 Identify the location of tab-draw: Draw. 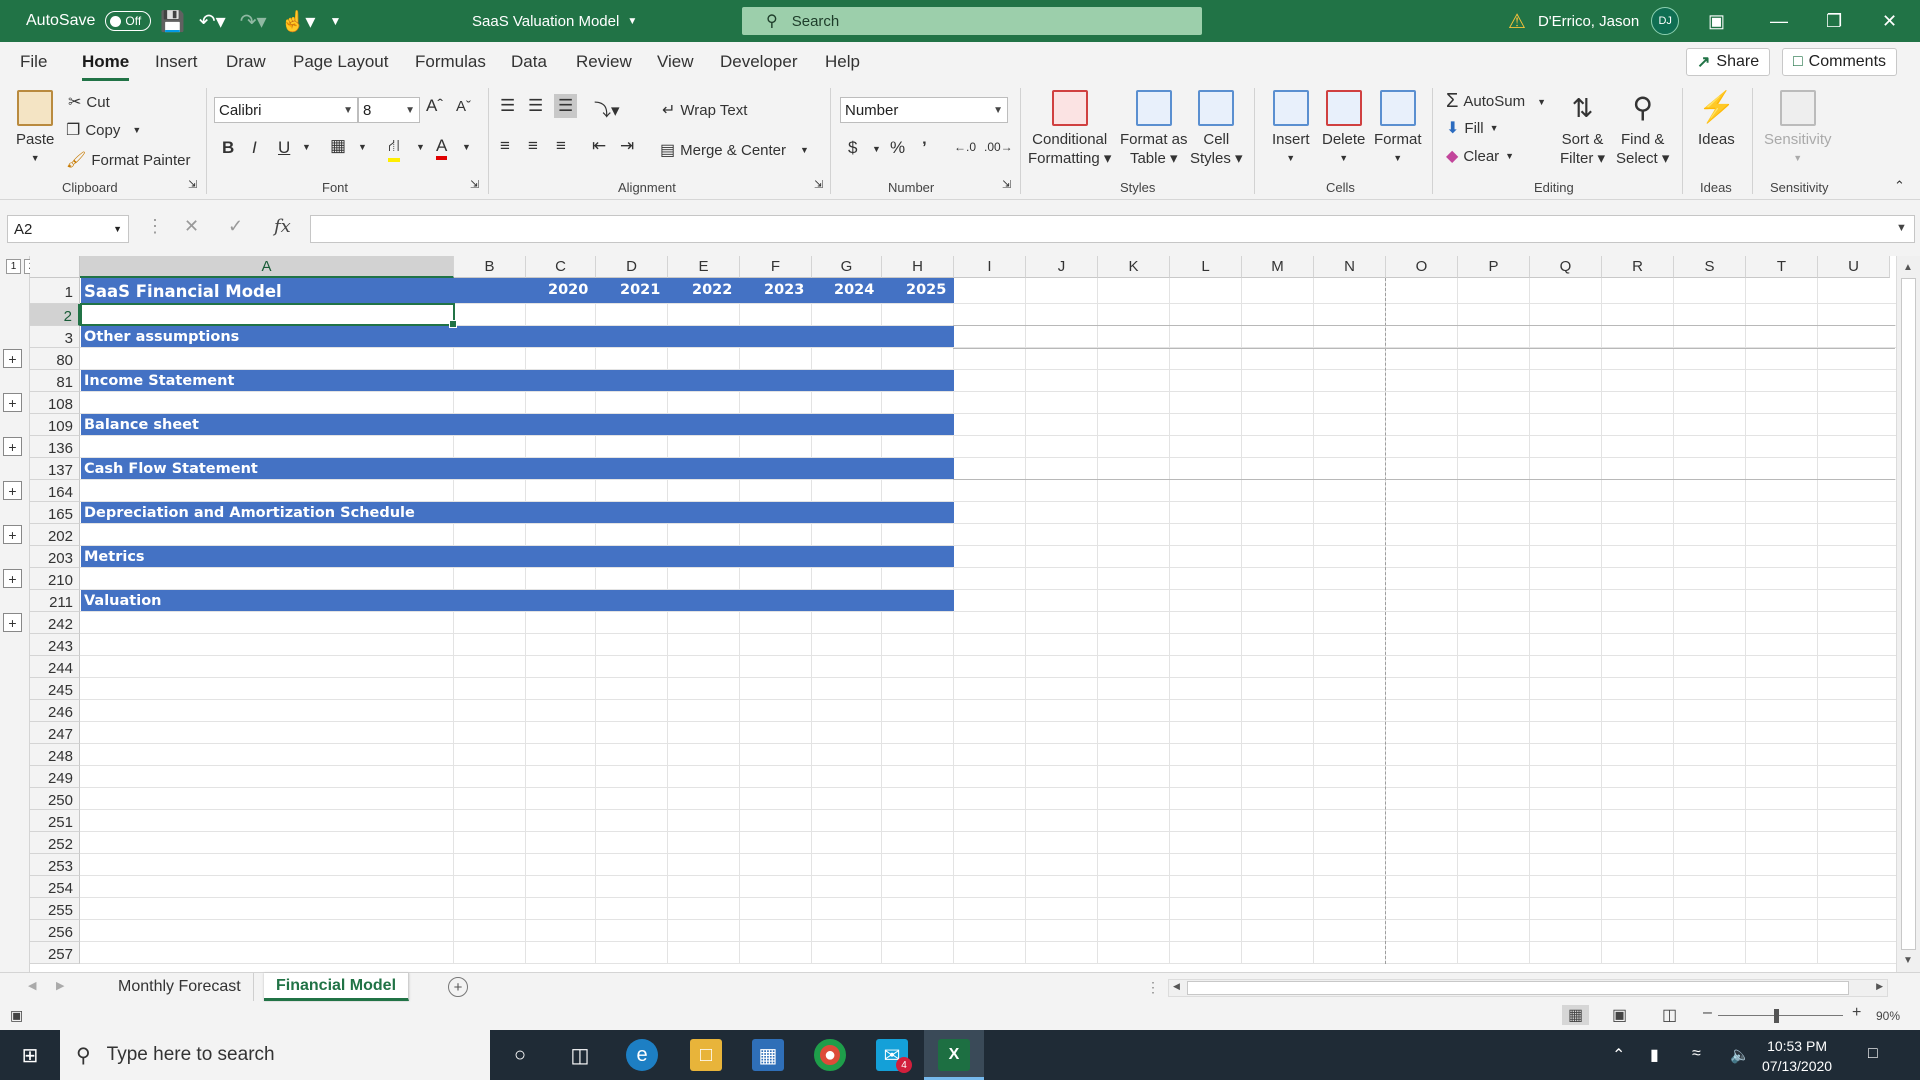
(246, 62).